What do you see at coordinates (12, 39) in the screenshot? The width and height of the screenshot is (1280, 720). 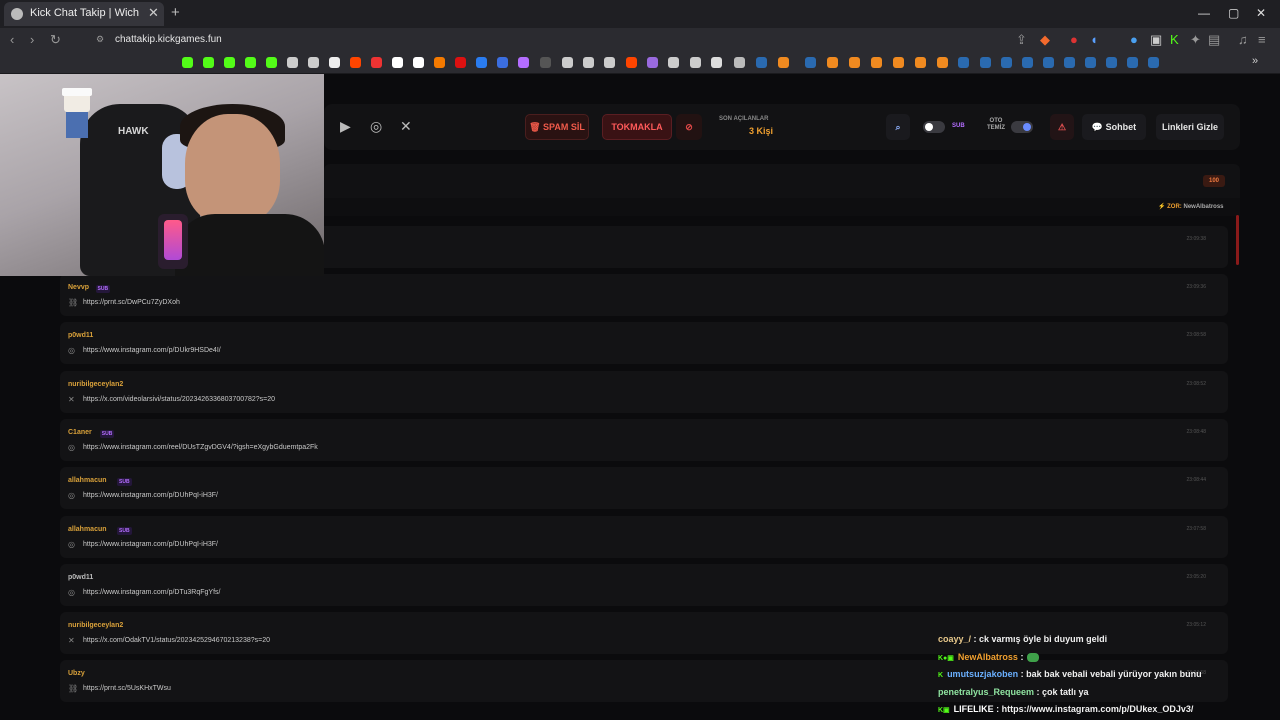 I see `back-icon: ‹` at bounding box center [12, 39].